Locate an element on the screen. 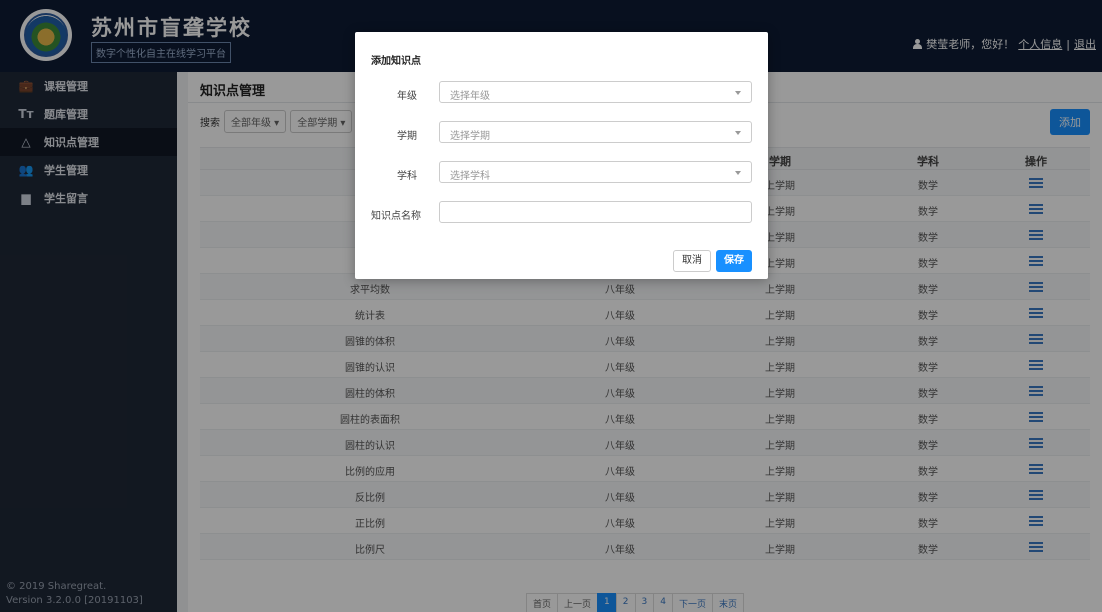 The width and height of the screenshot is (1102, 612). knowledge-name-input is located at coordinates (595, 212).